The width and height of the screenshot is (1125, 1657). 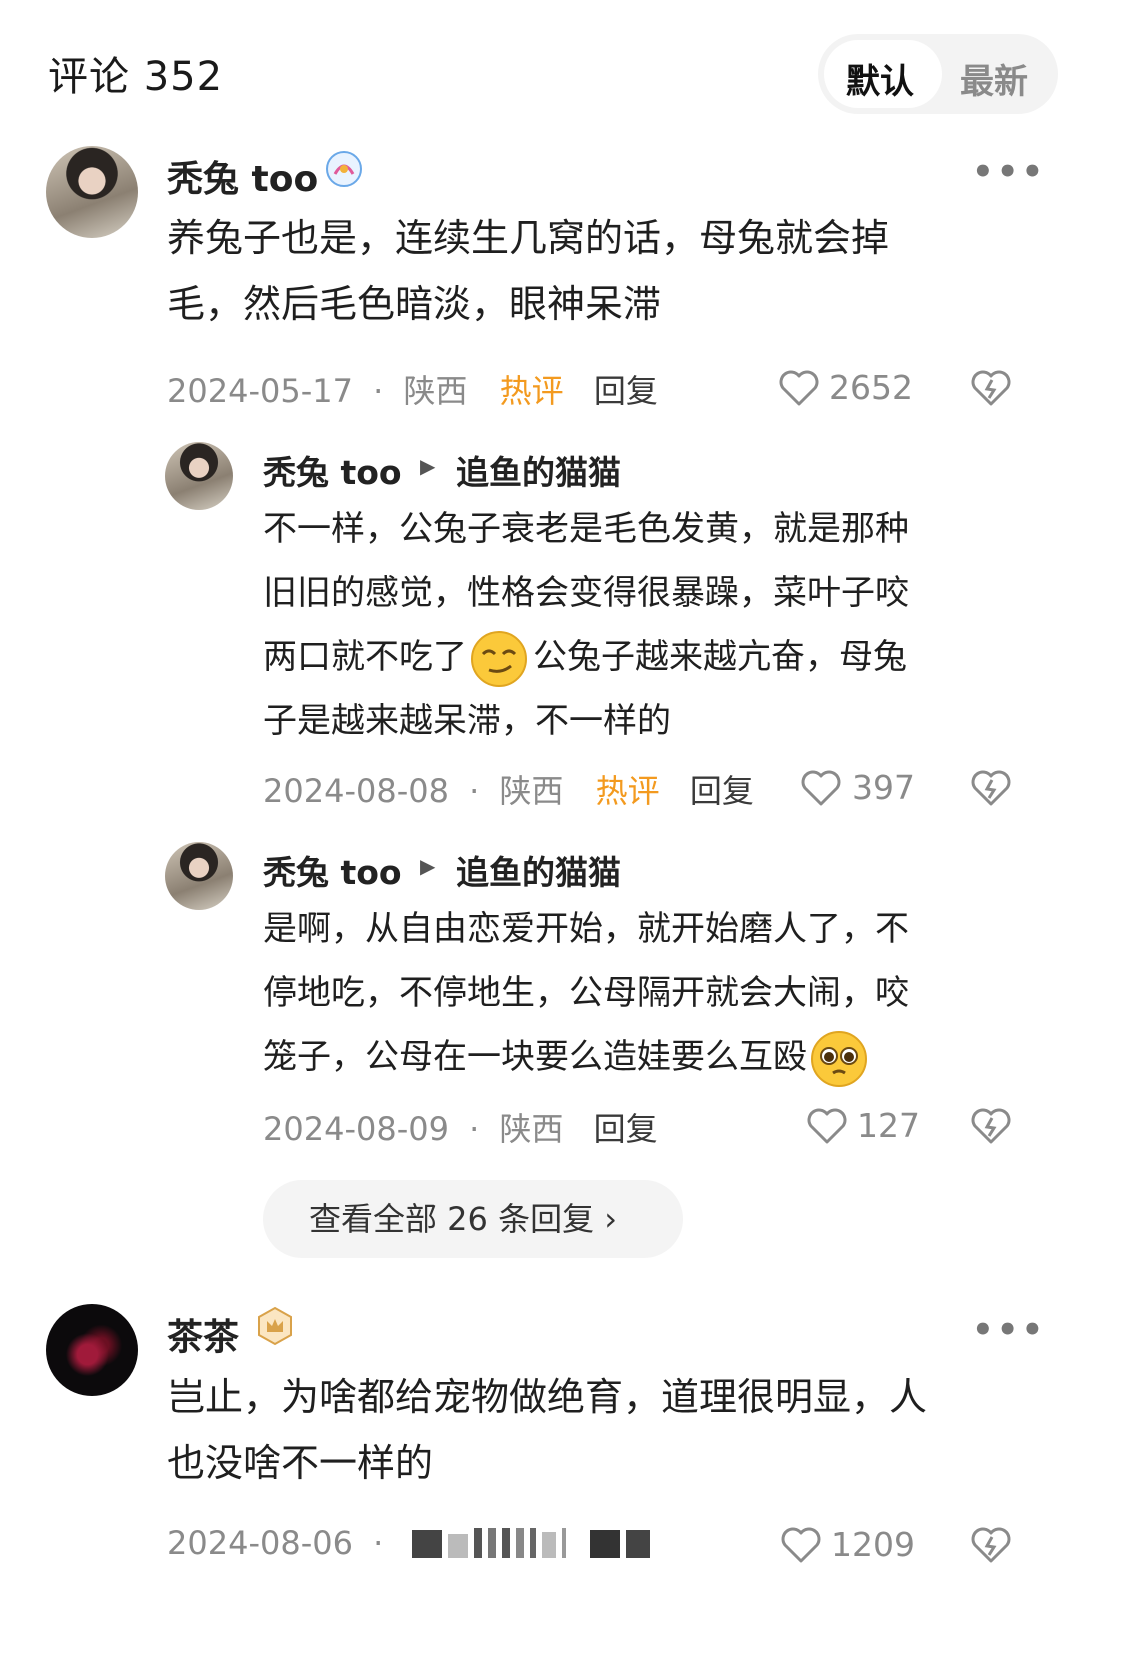 What do you see at coordinates (535, 1057) in the screenshot?
I see `reply-text-line: 笼子，公母在一块要么造娃要么互殴` at bounding box center [535, 1057].